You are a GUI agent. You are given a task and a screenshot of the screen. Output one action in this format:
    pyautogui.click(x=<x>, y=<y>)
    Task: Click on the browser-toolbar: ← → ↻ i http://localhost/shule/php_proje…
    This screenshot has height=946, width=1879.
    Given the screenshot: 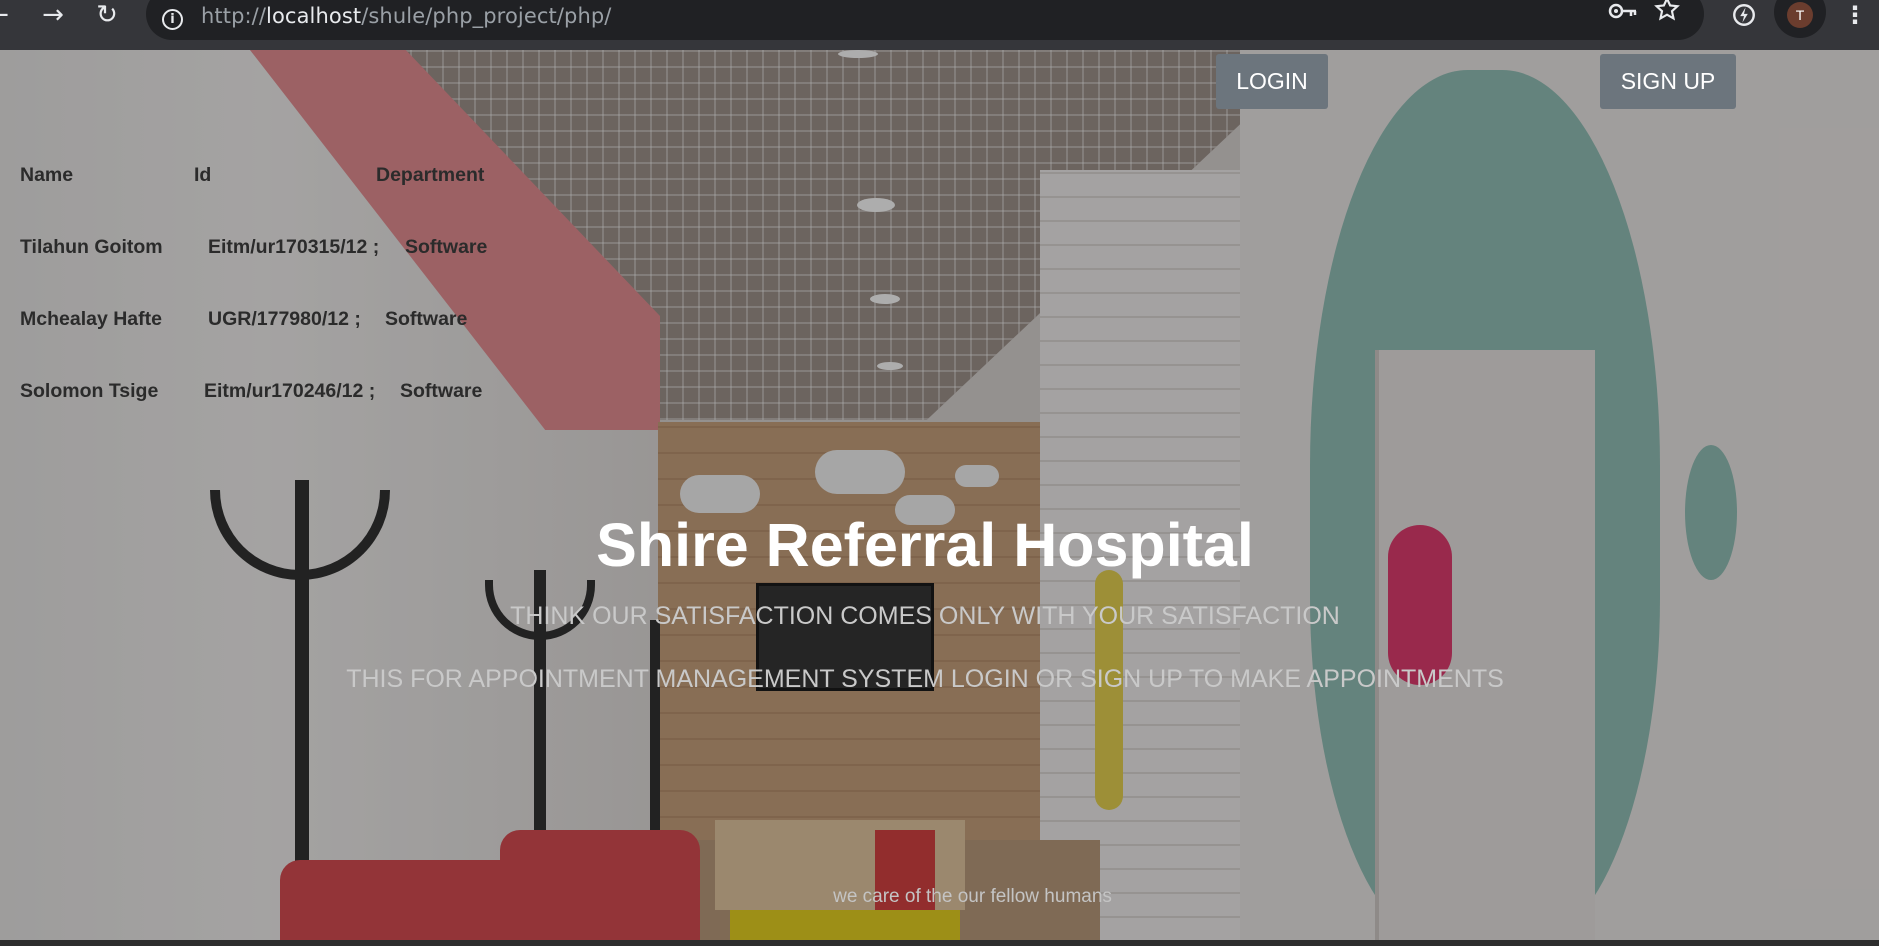 What is the action you would take?
    pyautogui.click(x=939, y=25)
    